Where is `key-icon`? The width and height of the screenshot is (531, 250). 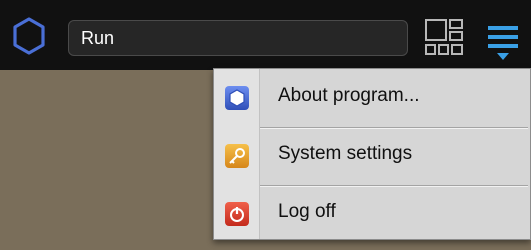 key-icon is located at coordinates (237, 156).